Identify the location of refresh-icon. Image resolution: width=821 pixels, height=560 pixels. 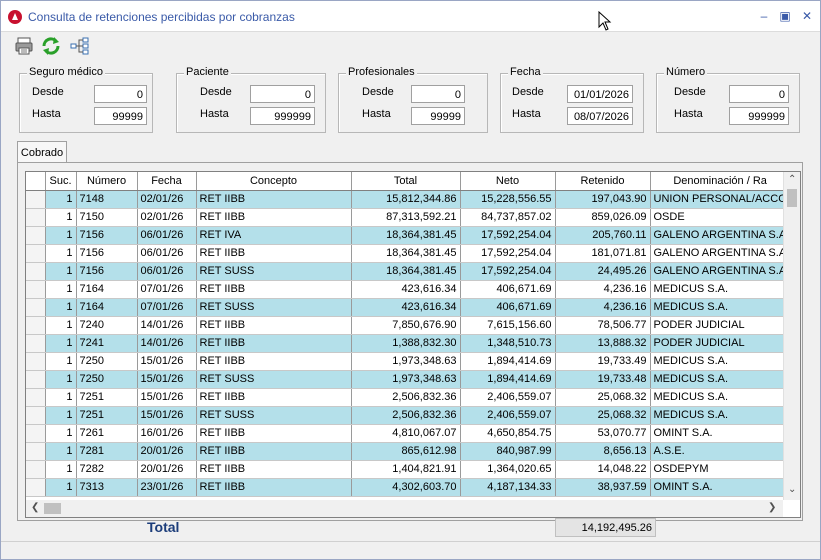
(51, 46).